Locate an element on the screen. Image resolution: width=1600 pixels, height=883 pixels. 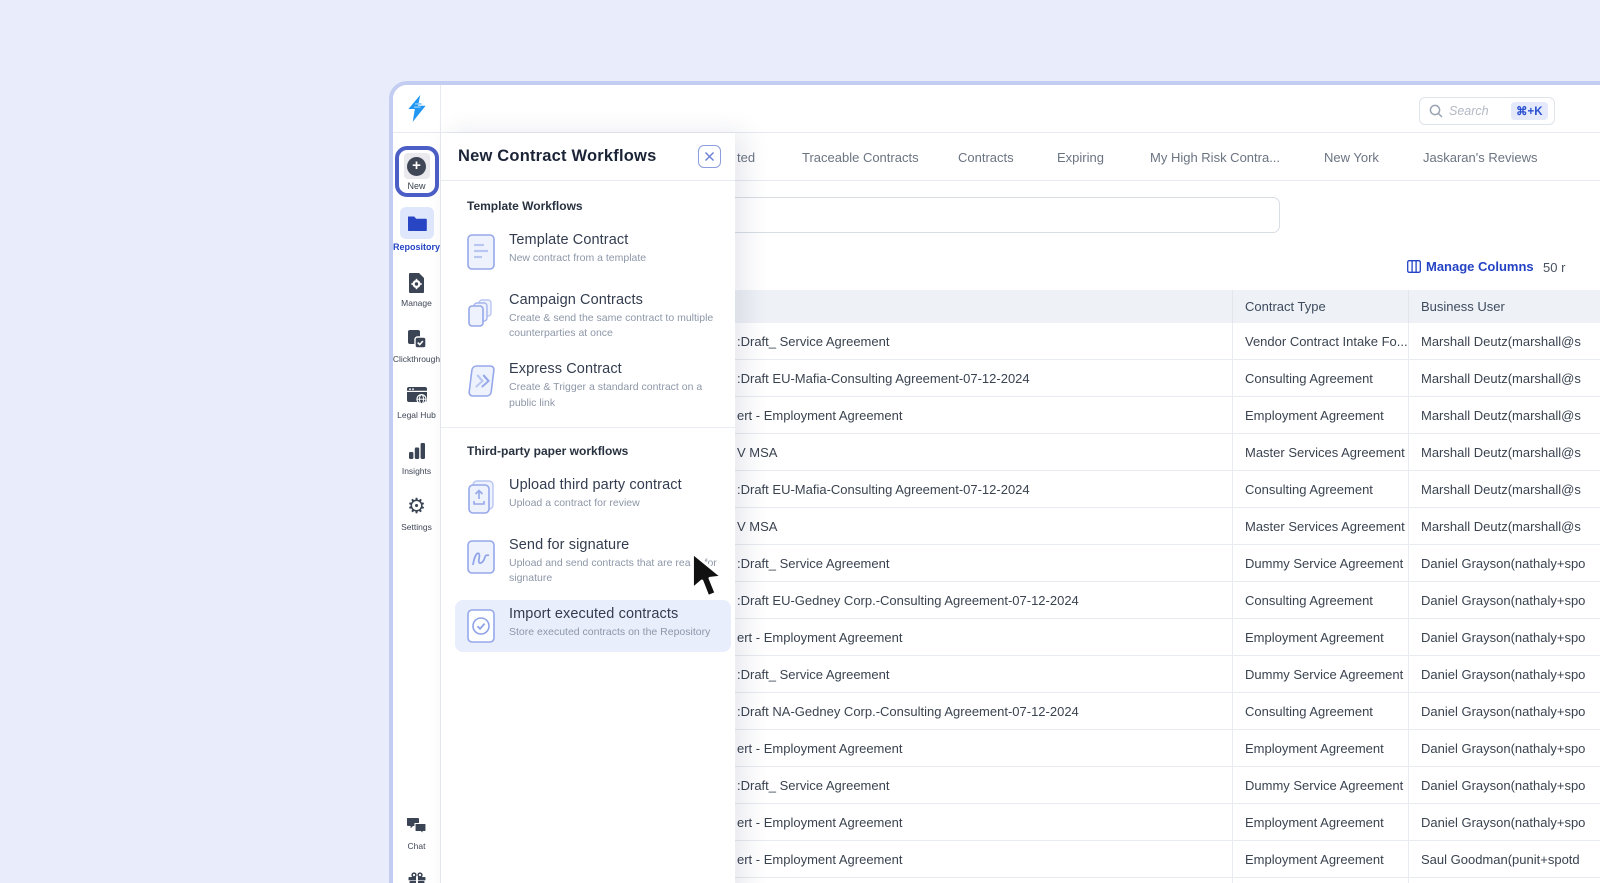
clickthrough-icon is located at coordinates (417, 339).